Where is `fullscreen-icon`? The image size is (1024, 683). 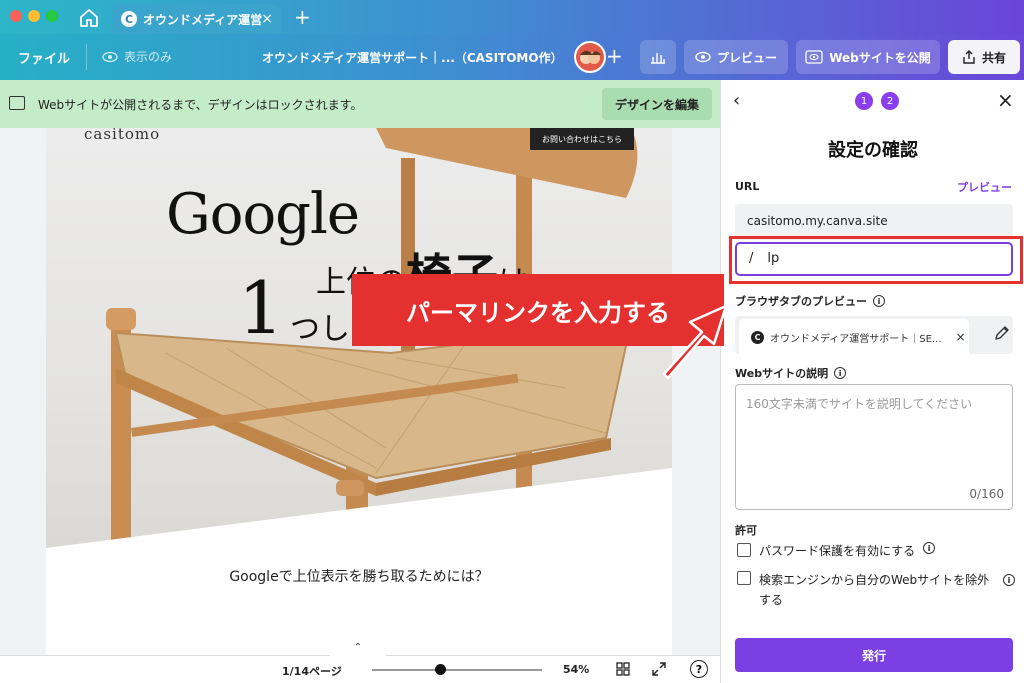 fullscreen-icon is located at coordinates (659, 669).